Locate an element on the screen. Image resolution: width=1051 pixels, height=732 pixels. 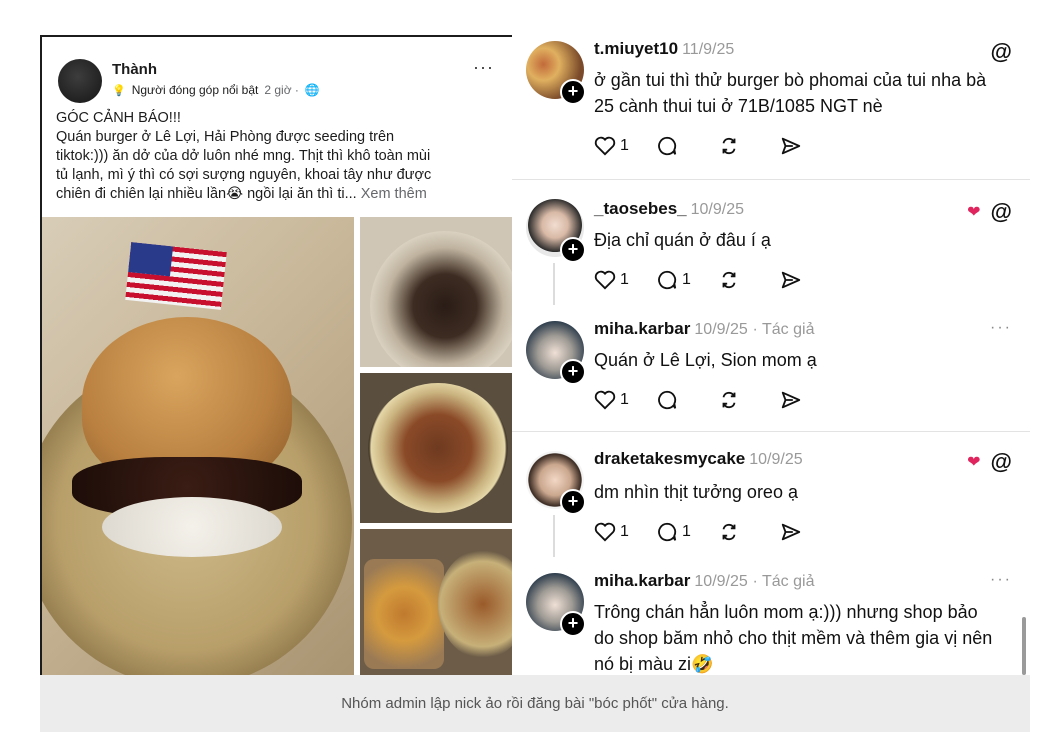
comment-text: dm nhìn thịt tưởng oreo ạ is located at coordinates (696, 492).